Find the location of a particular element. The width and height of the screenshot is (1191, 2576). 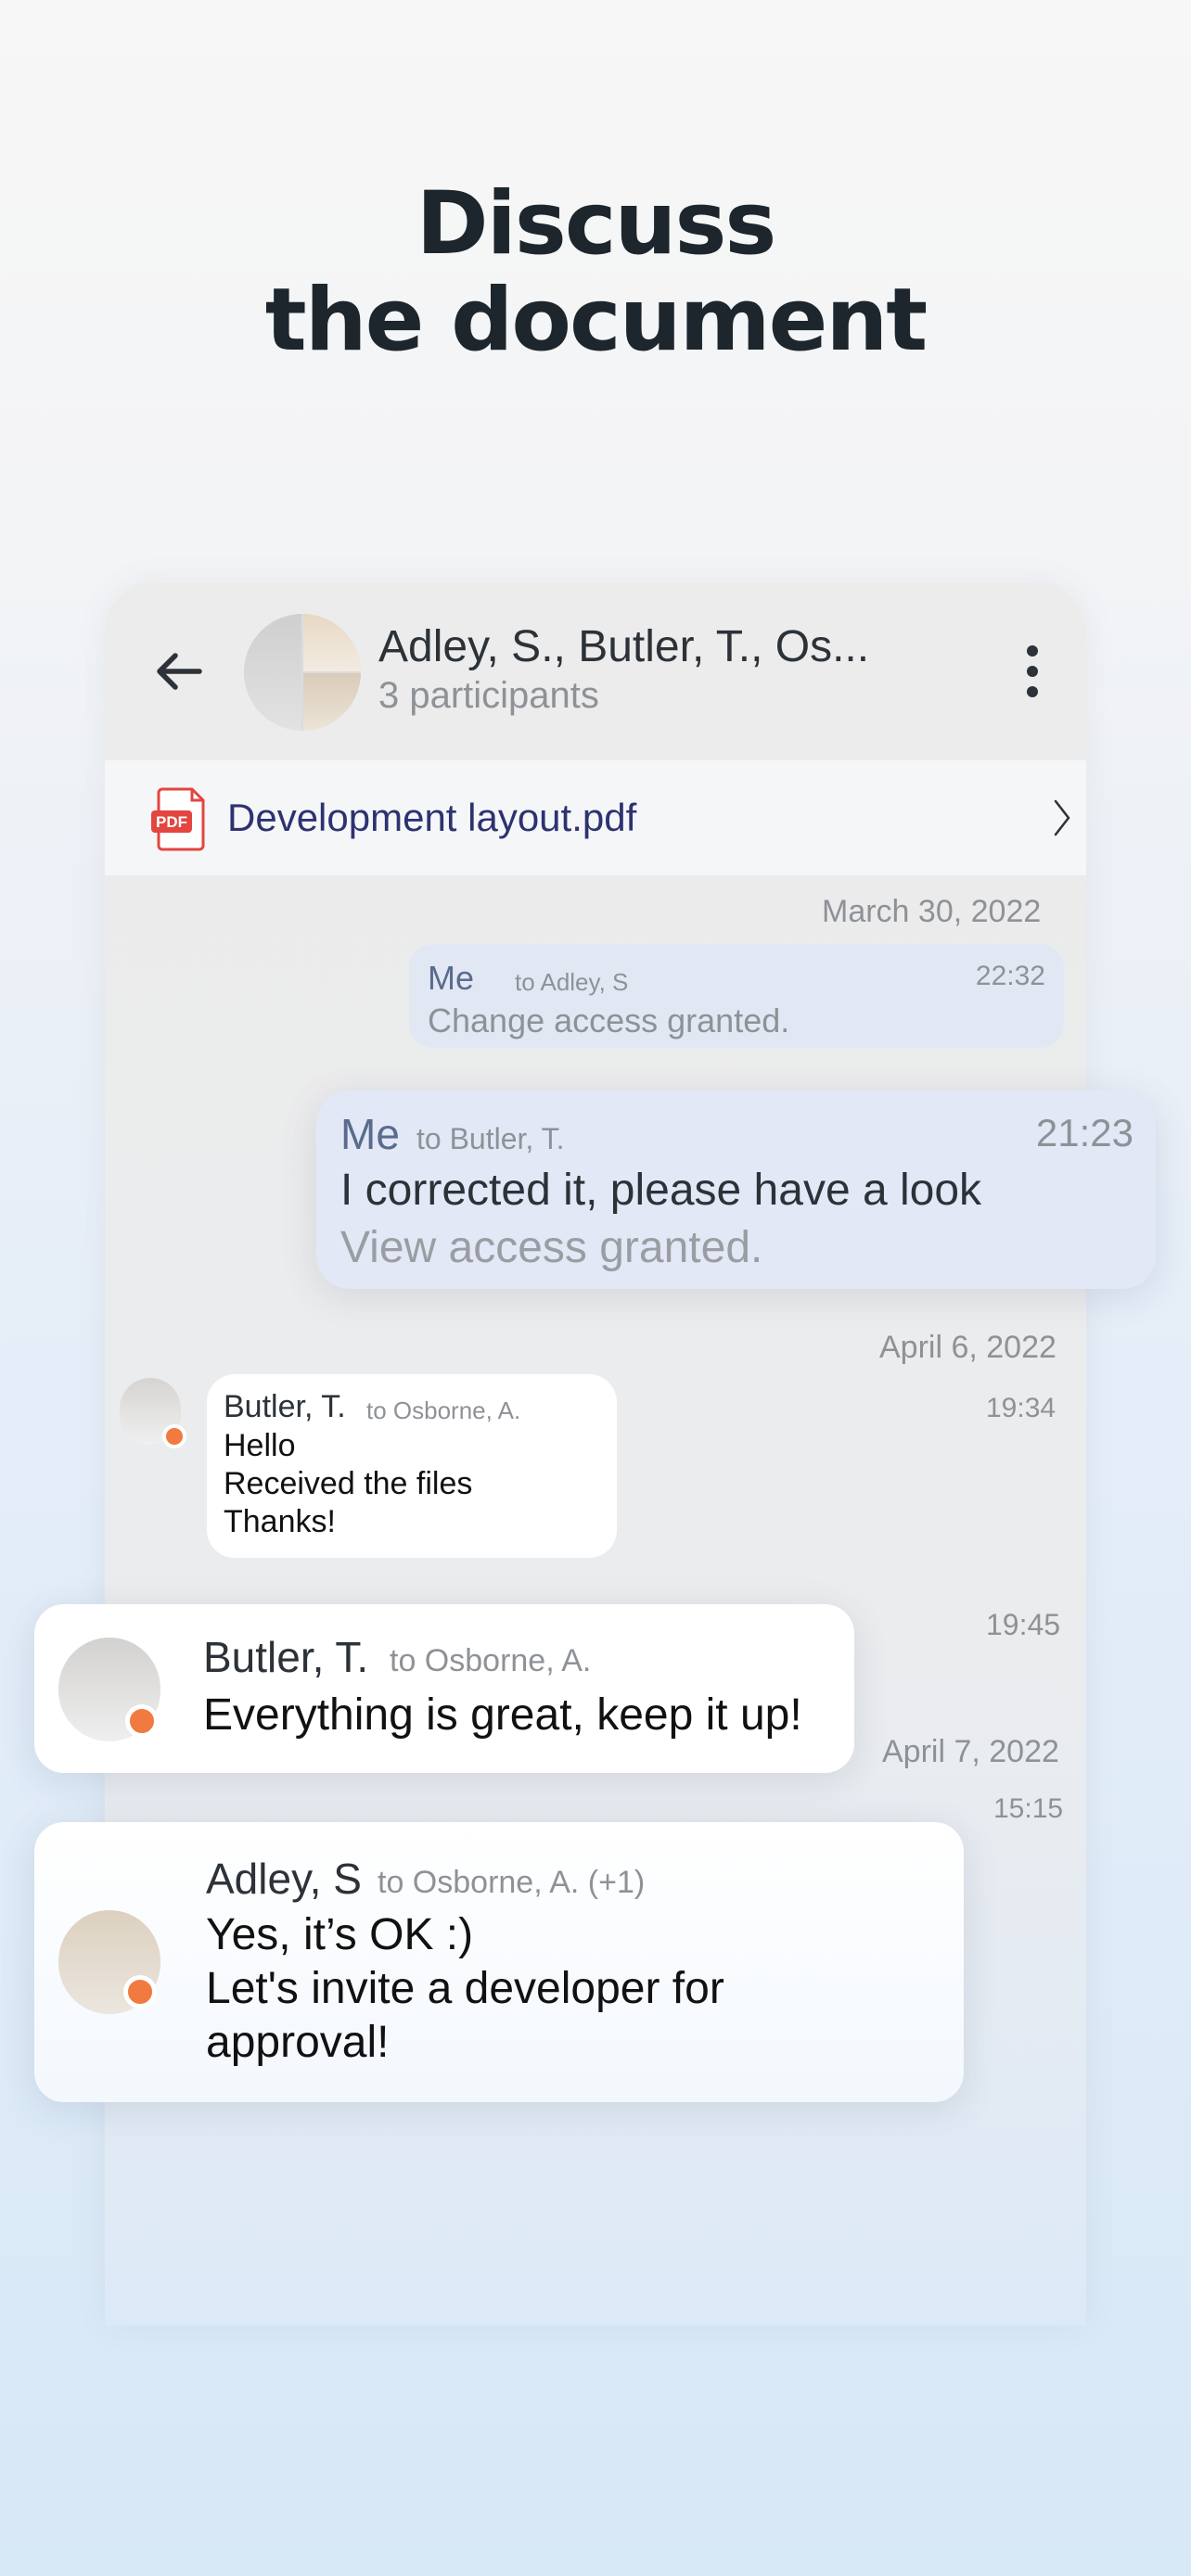

more-options-icon is located at coordinates (1033, 671).